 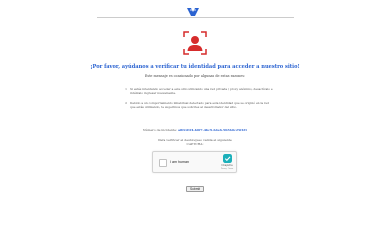 I want to click on incident-label: Número de incidente:, so click(x=160, y=130).